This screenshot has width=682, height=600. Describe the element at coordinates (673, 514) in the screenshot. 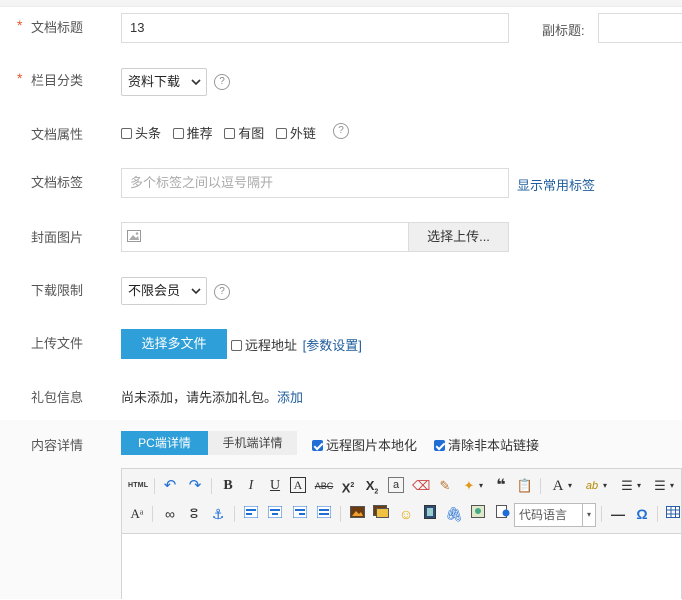

I see `table-icon` at that location.